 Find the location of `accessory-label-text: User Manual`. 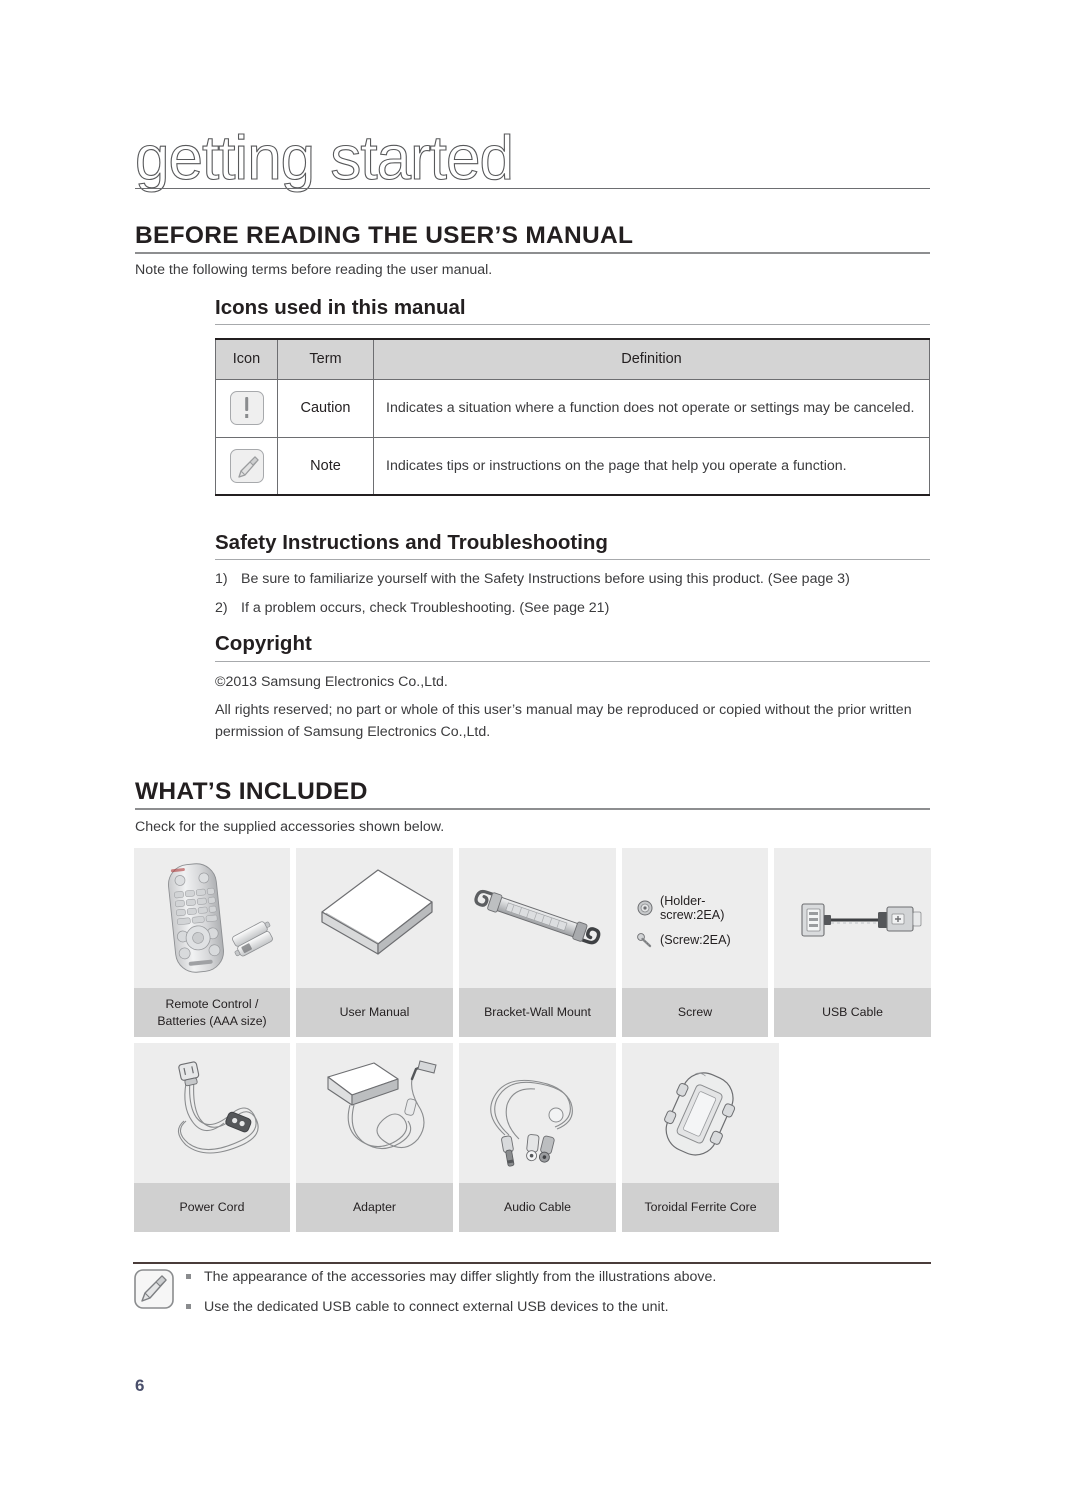

accessory-label-text: User Manual is located at coordinates (374, 1012).